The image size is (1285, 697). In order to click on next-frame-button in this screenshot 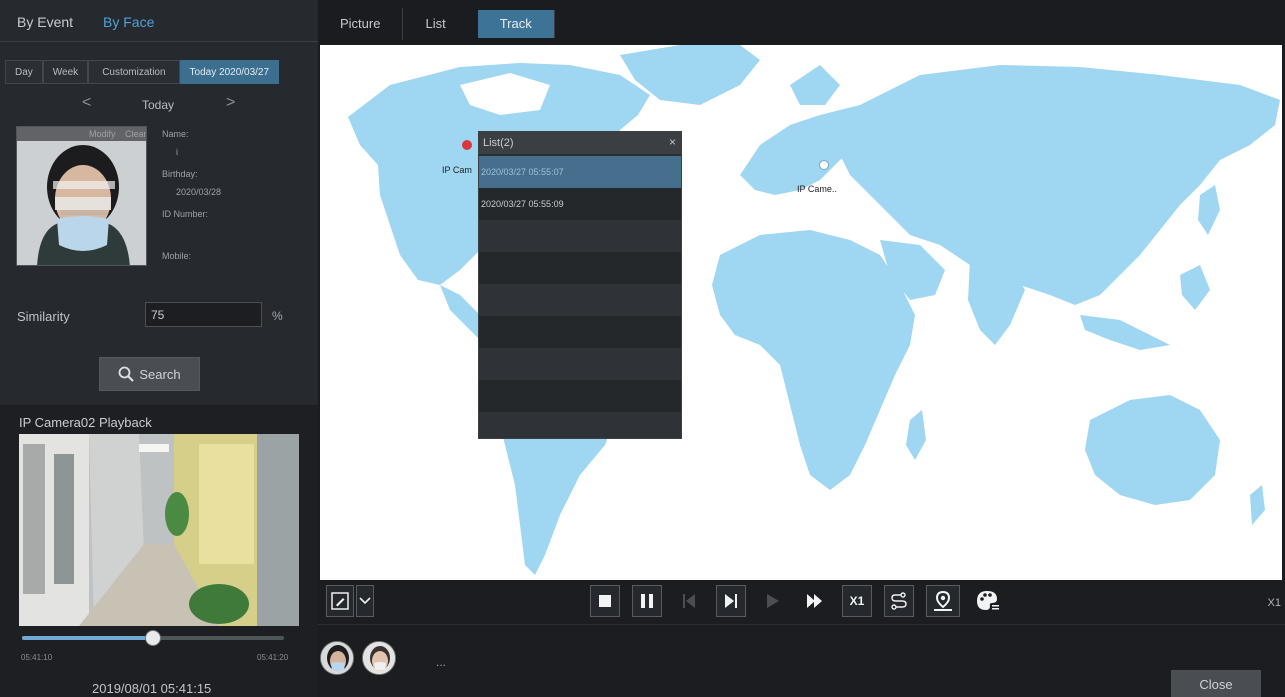, I will do `click(731, 601)`.